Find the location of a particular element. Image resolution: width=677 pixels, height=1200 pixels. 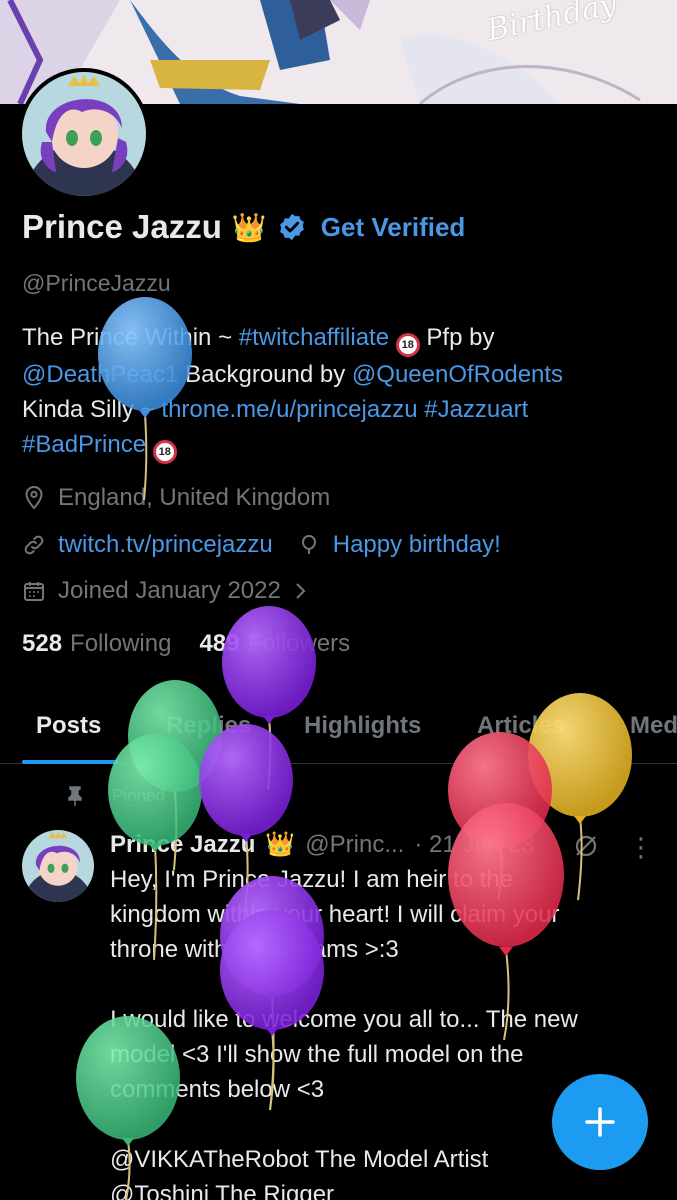

hashtag-link: #BadPrince is located at coordinates (84, 444).